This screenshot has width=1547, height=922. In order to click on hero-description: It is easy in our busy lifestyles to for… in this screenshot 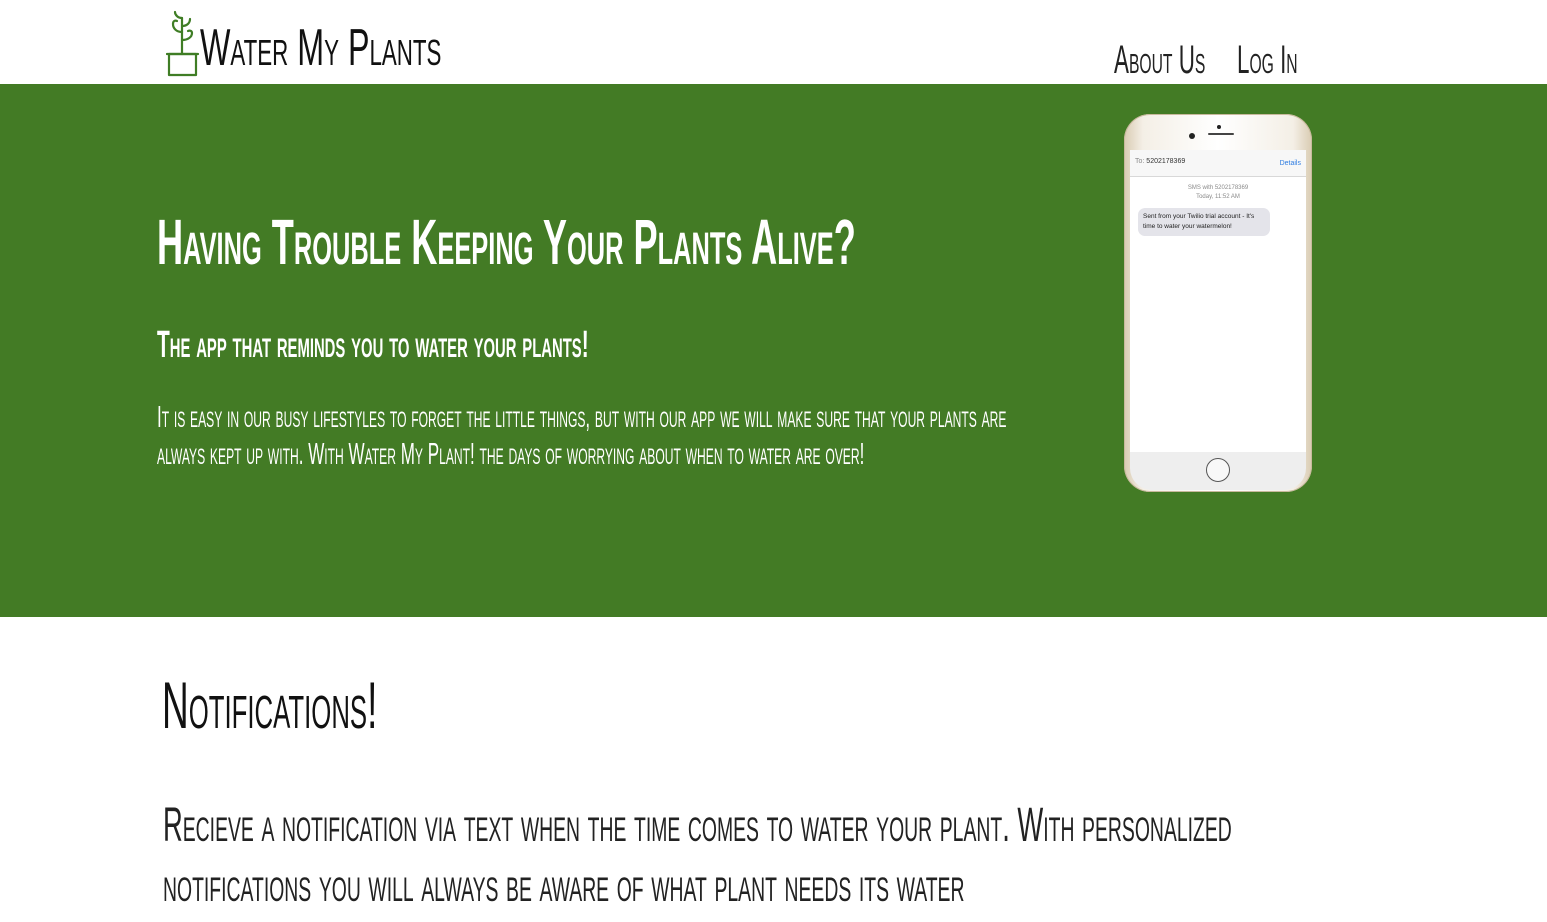, I will do `click(582, 435)`.